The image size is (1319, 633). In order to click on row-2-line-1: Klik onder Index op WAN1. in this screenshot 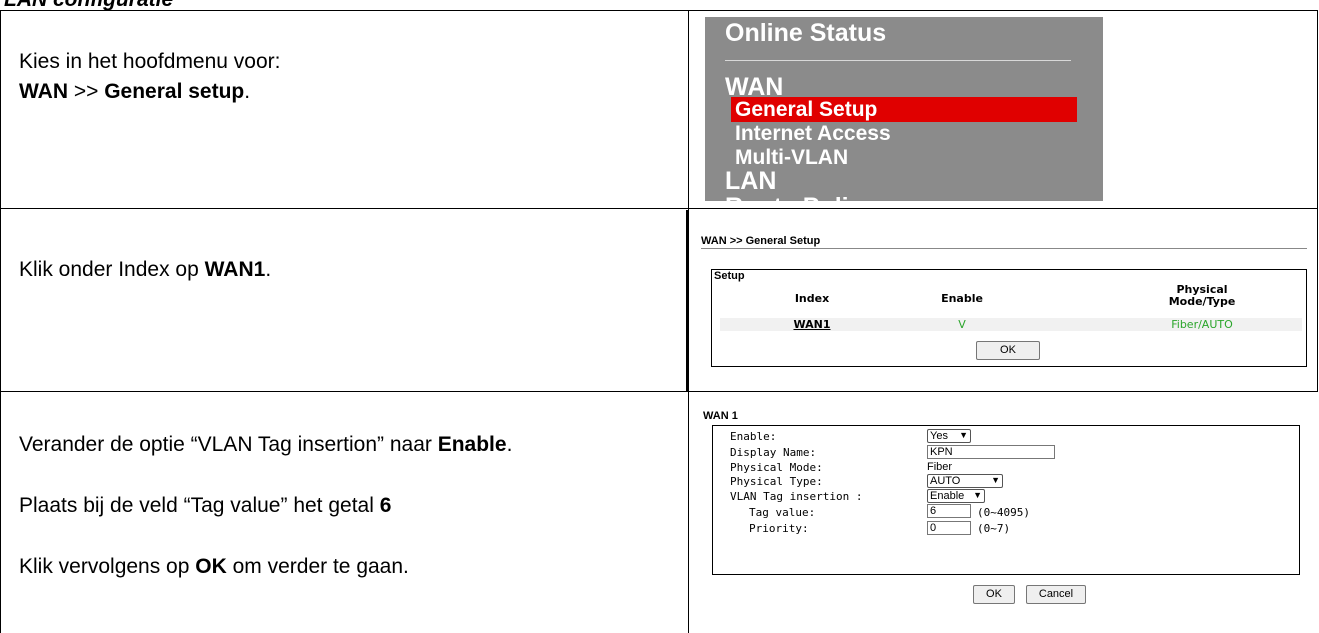, I will do `click(145, 270)`.